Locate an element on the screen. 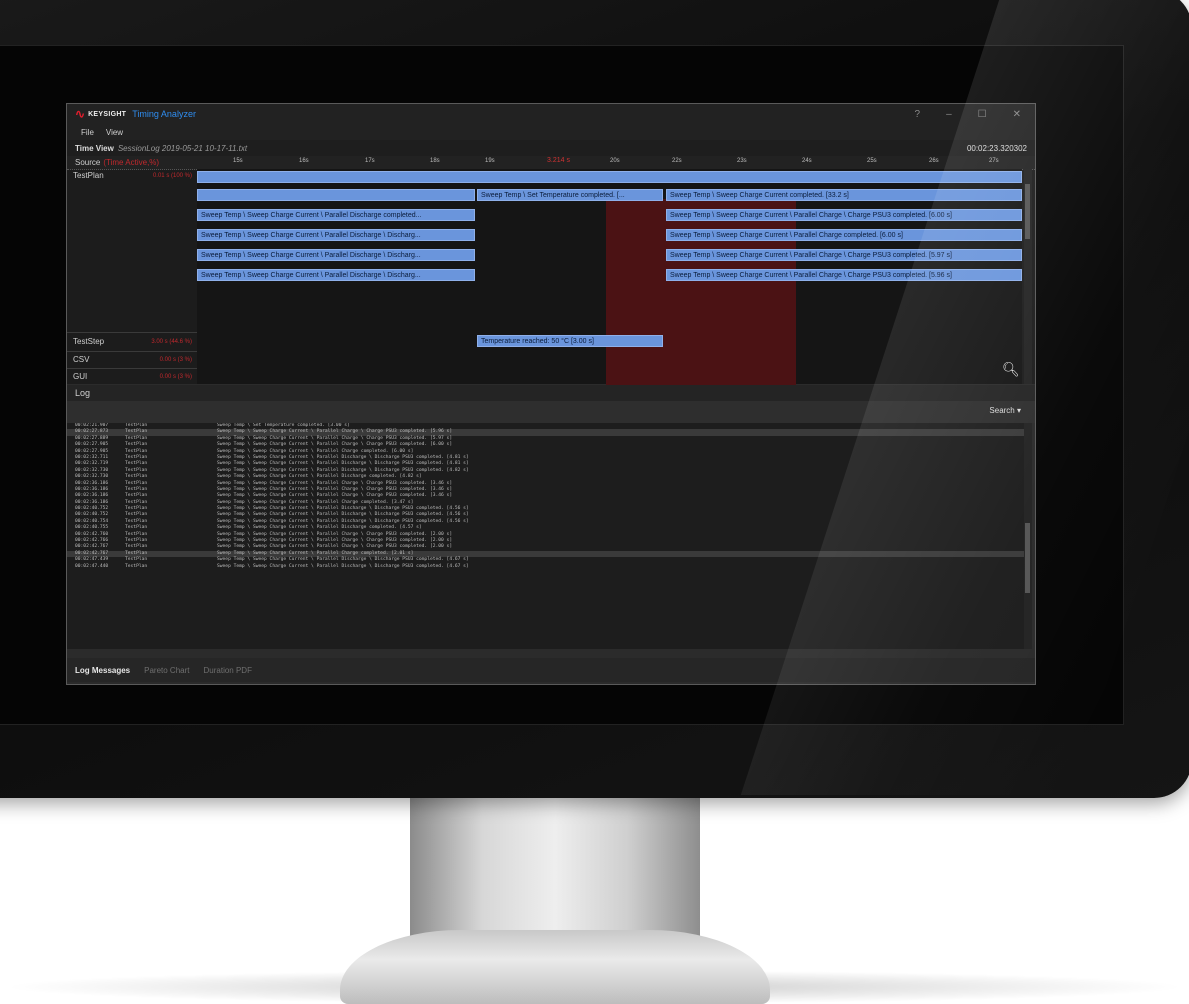  zoom-search-icon: 🔍︎ is located at coordinates (1011, 369).